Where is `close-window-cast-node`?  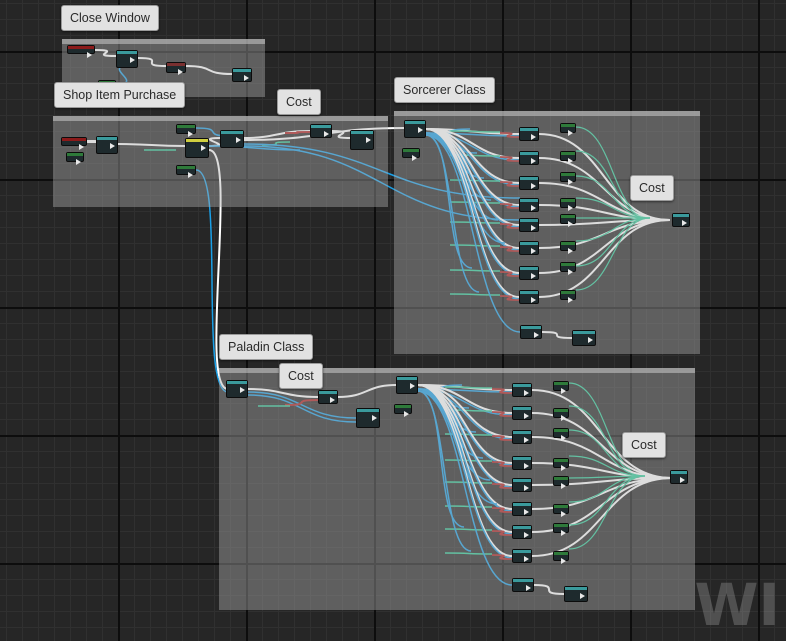
close-window-cast-node is located at coordinates (176, 68).